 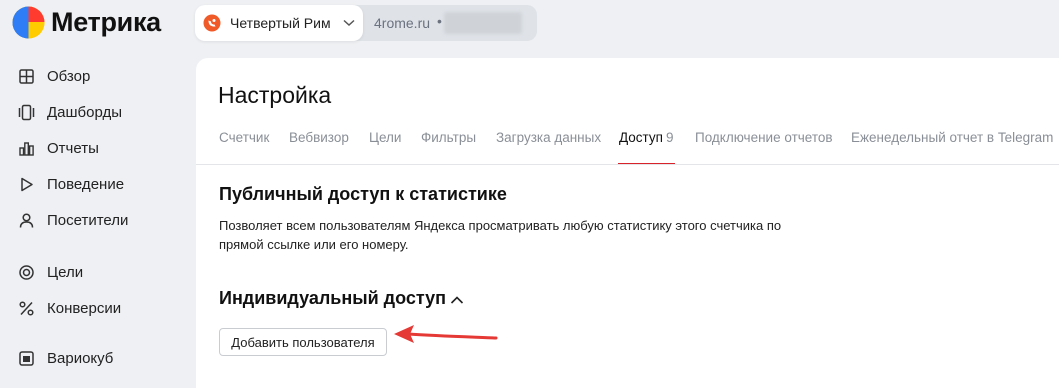 What do you see at coordinates (26, 148) in the screenshot?
I see `bar-chart-icon` at bounding box center [26, 148].